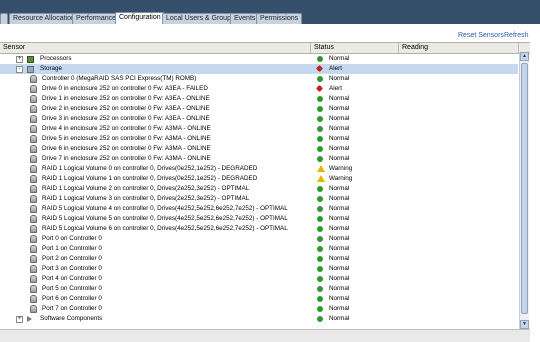 The width and height of the screenshot is (540, 342). What do you see at coordinates (245, 18) in the screenshot?
I see `tab-events: Events` at bounding box center [245, 18].